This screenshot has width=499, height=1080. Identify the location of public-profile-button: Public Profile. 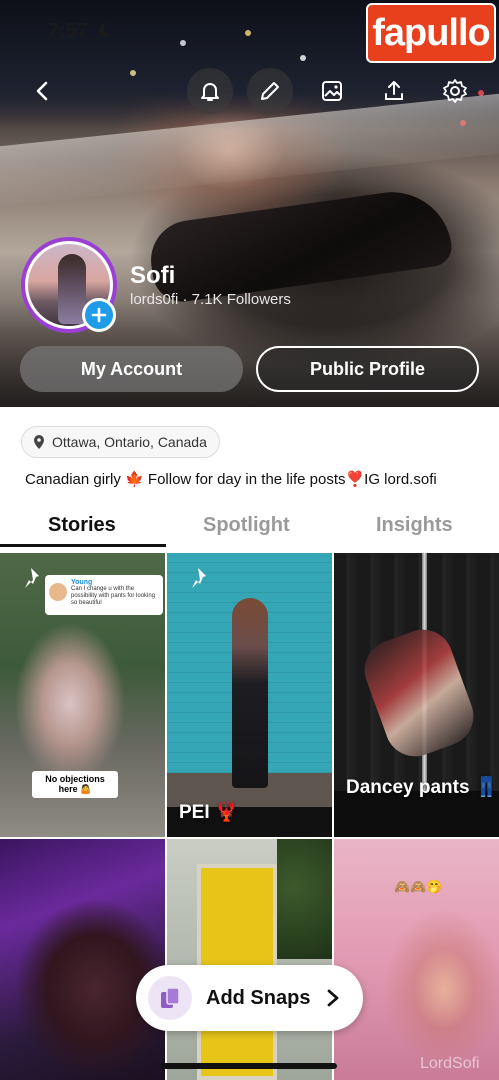
(367, 369).